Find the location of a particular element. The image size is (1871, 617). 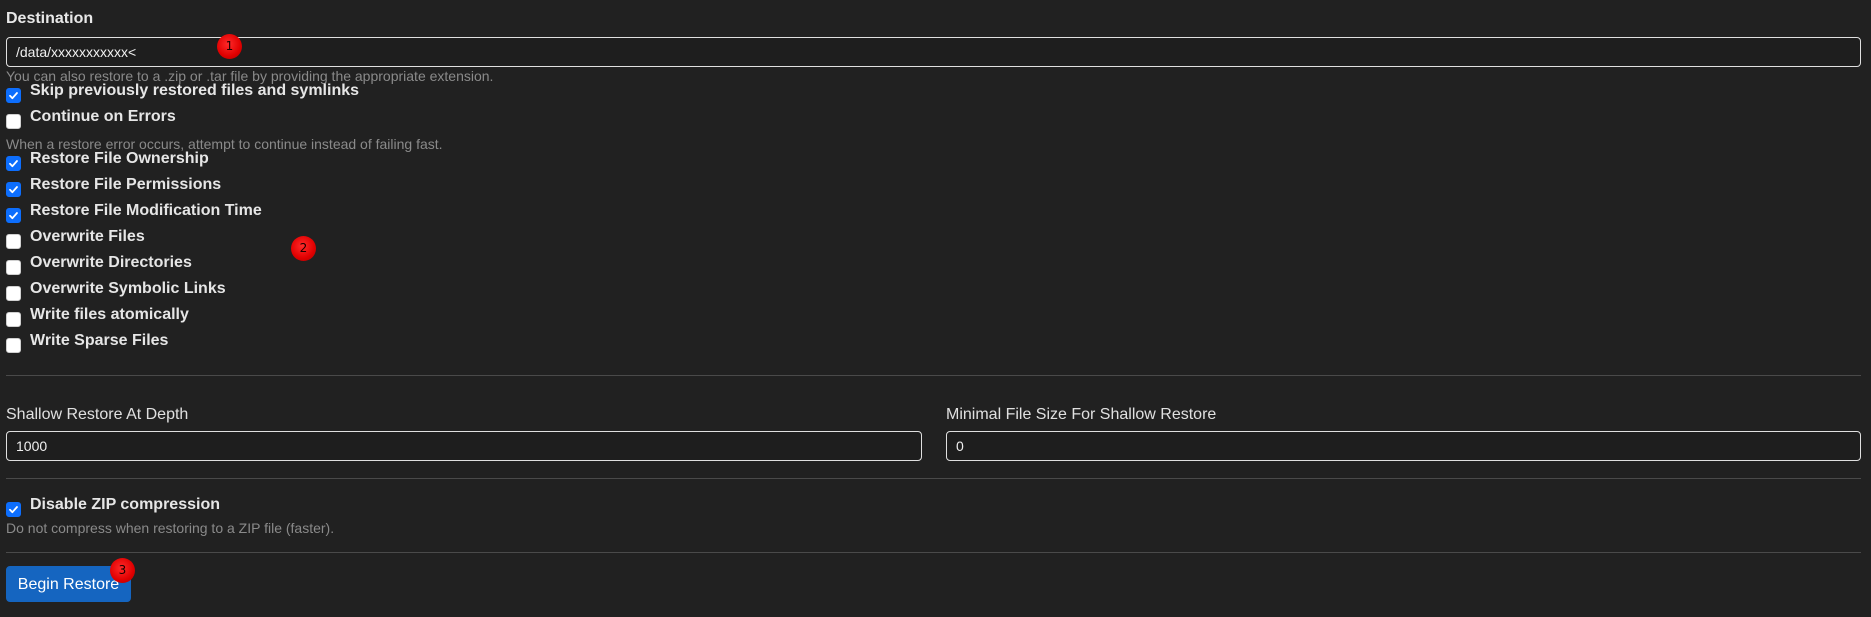

min-file-size-label: Minimal File Size For Shallow Restore is located at coordinates (1081, 414).